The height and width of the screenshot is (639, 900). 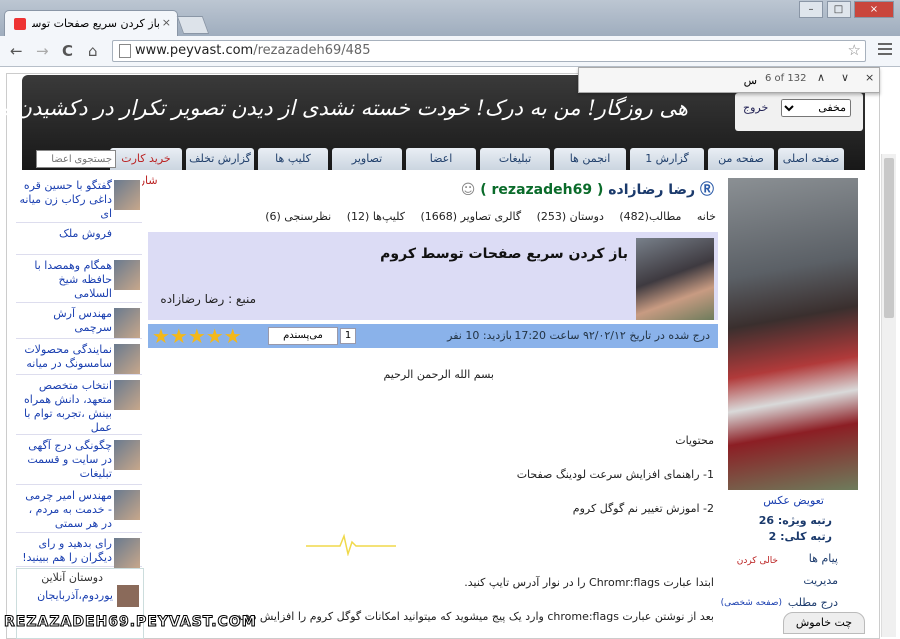 I want to click on change-photo-link: تعویض عکس, so click(x=793, y=500).